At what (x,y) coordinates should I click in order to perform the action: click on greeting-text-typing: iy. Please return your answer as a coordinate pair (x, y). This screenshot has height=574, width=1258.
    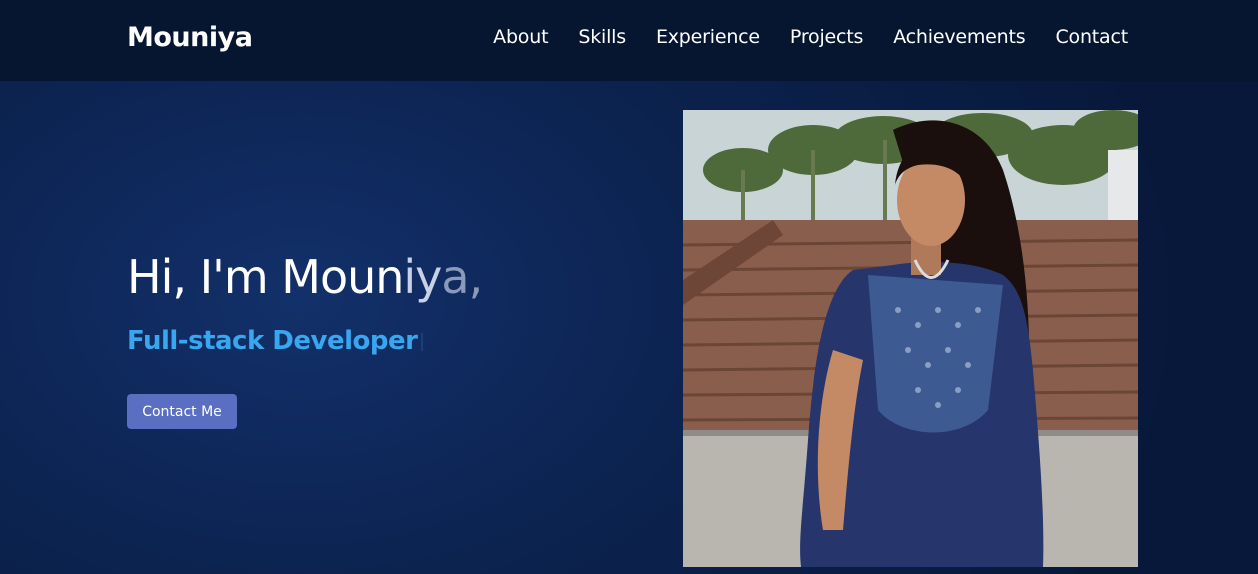
    Looking at the image, I should click on (422, 277).